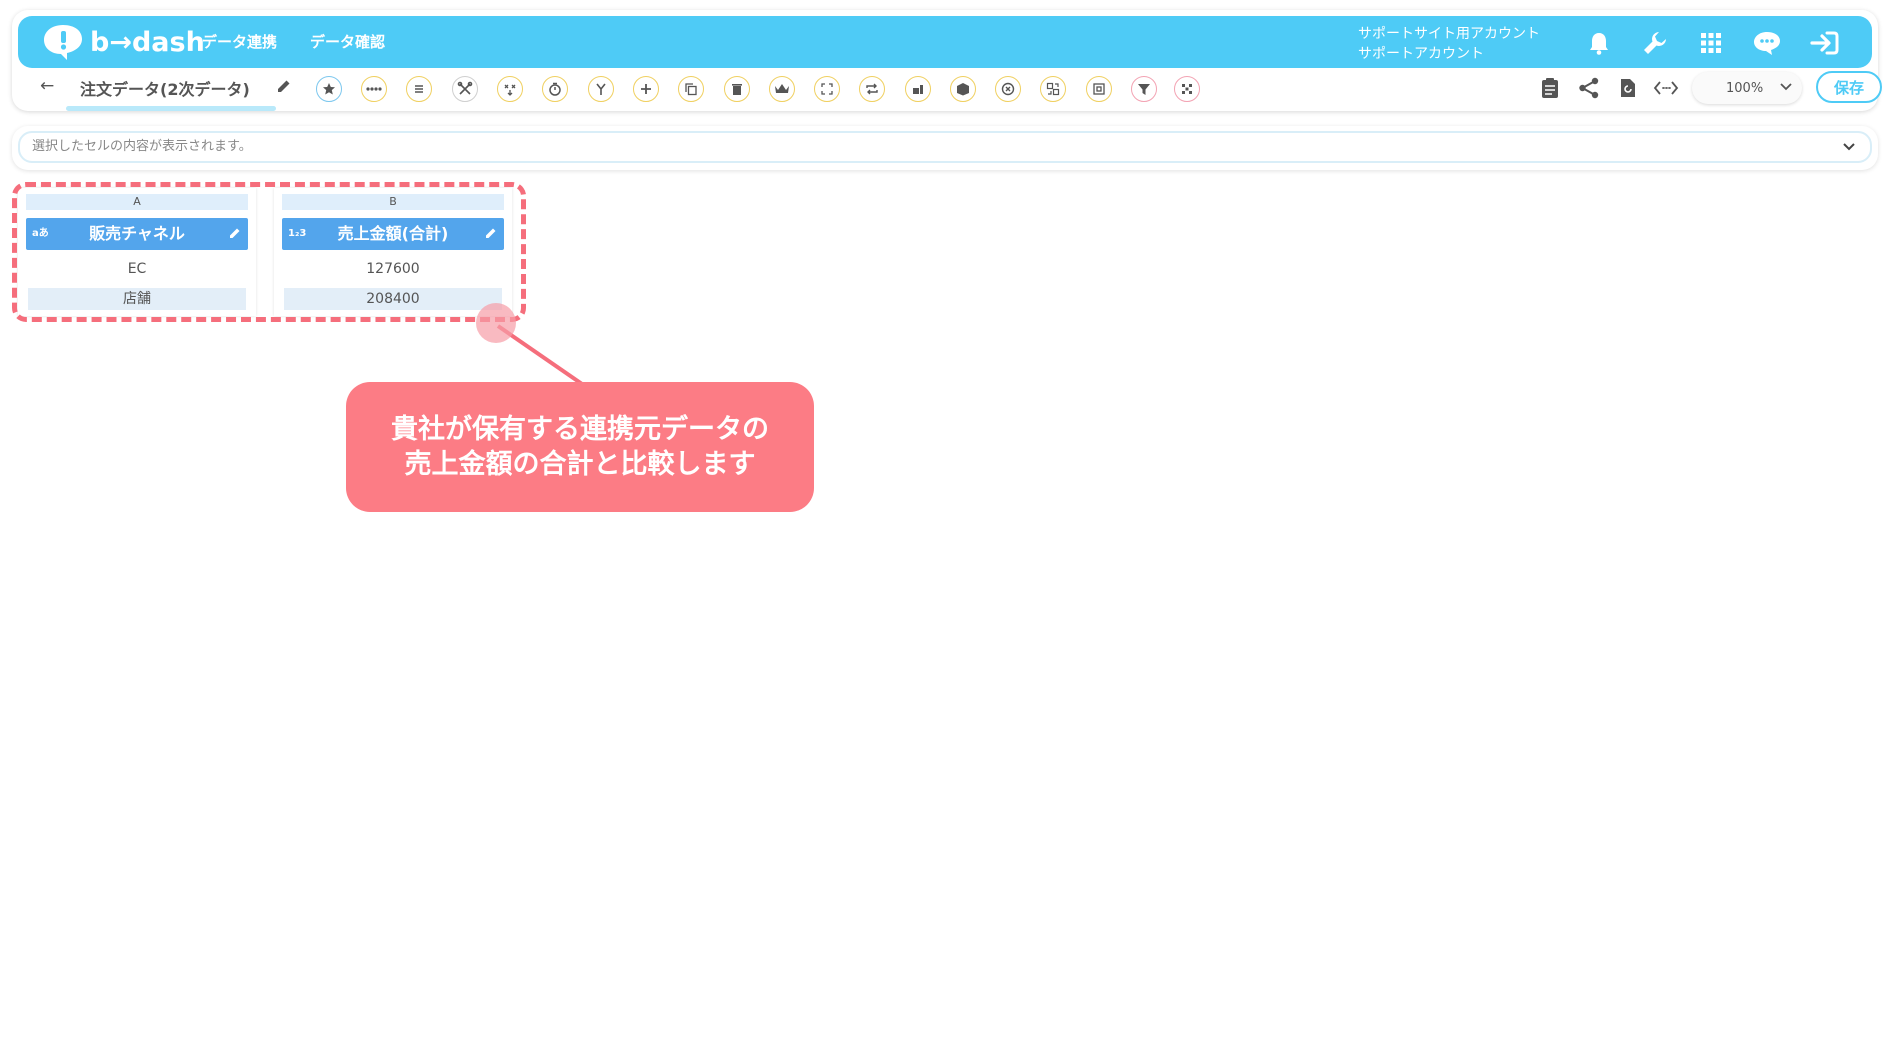 This screenshot has width=1890, height=1063. I want to click on pointer-dot, so click(496, 323).